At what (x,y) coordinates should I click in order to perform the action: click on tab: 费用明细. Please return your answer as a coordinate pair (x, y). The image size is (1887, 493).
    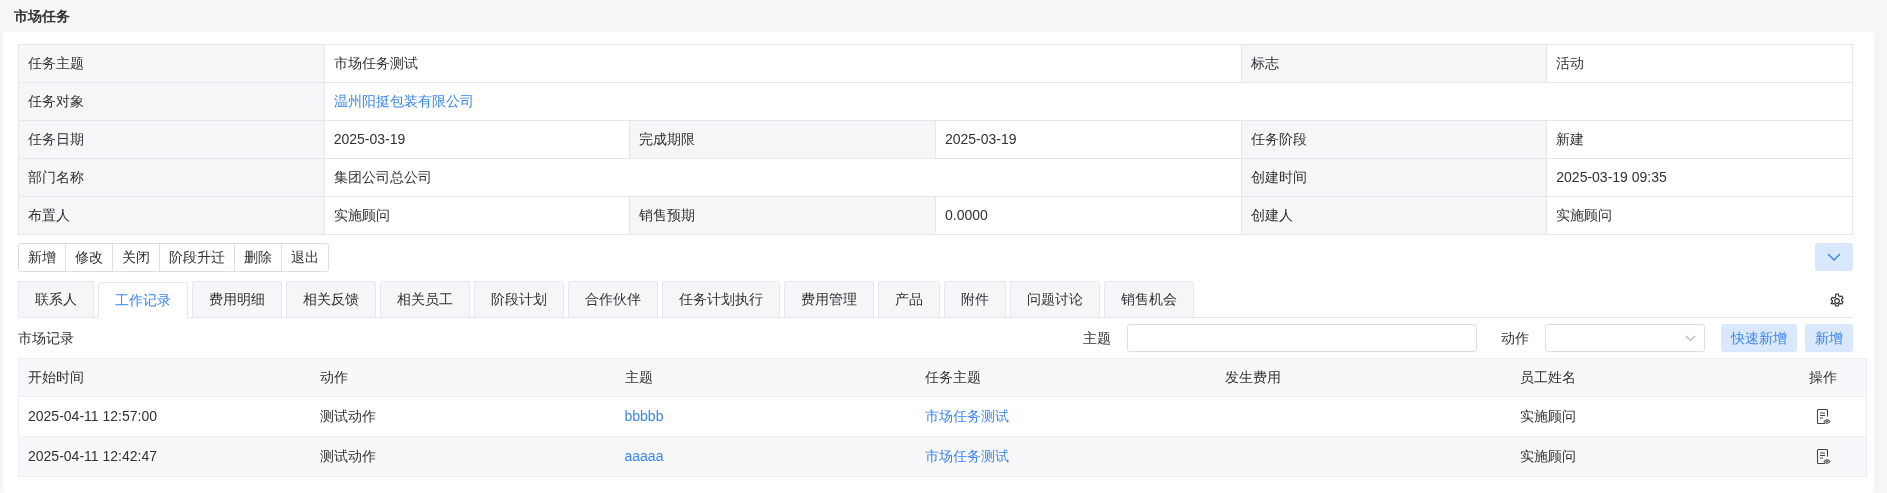
    Looking at the image, I should click on (237, 299).